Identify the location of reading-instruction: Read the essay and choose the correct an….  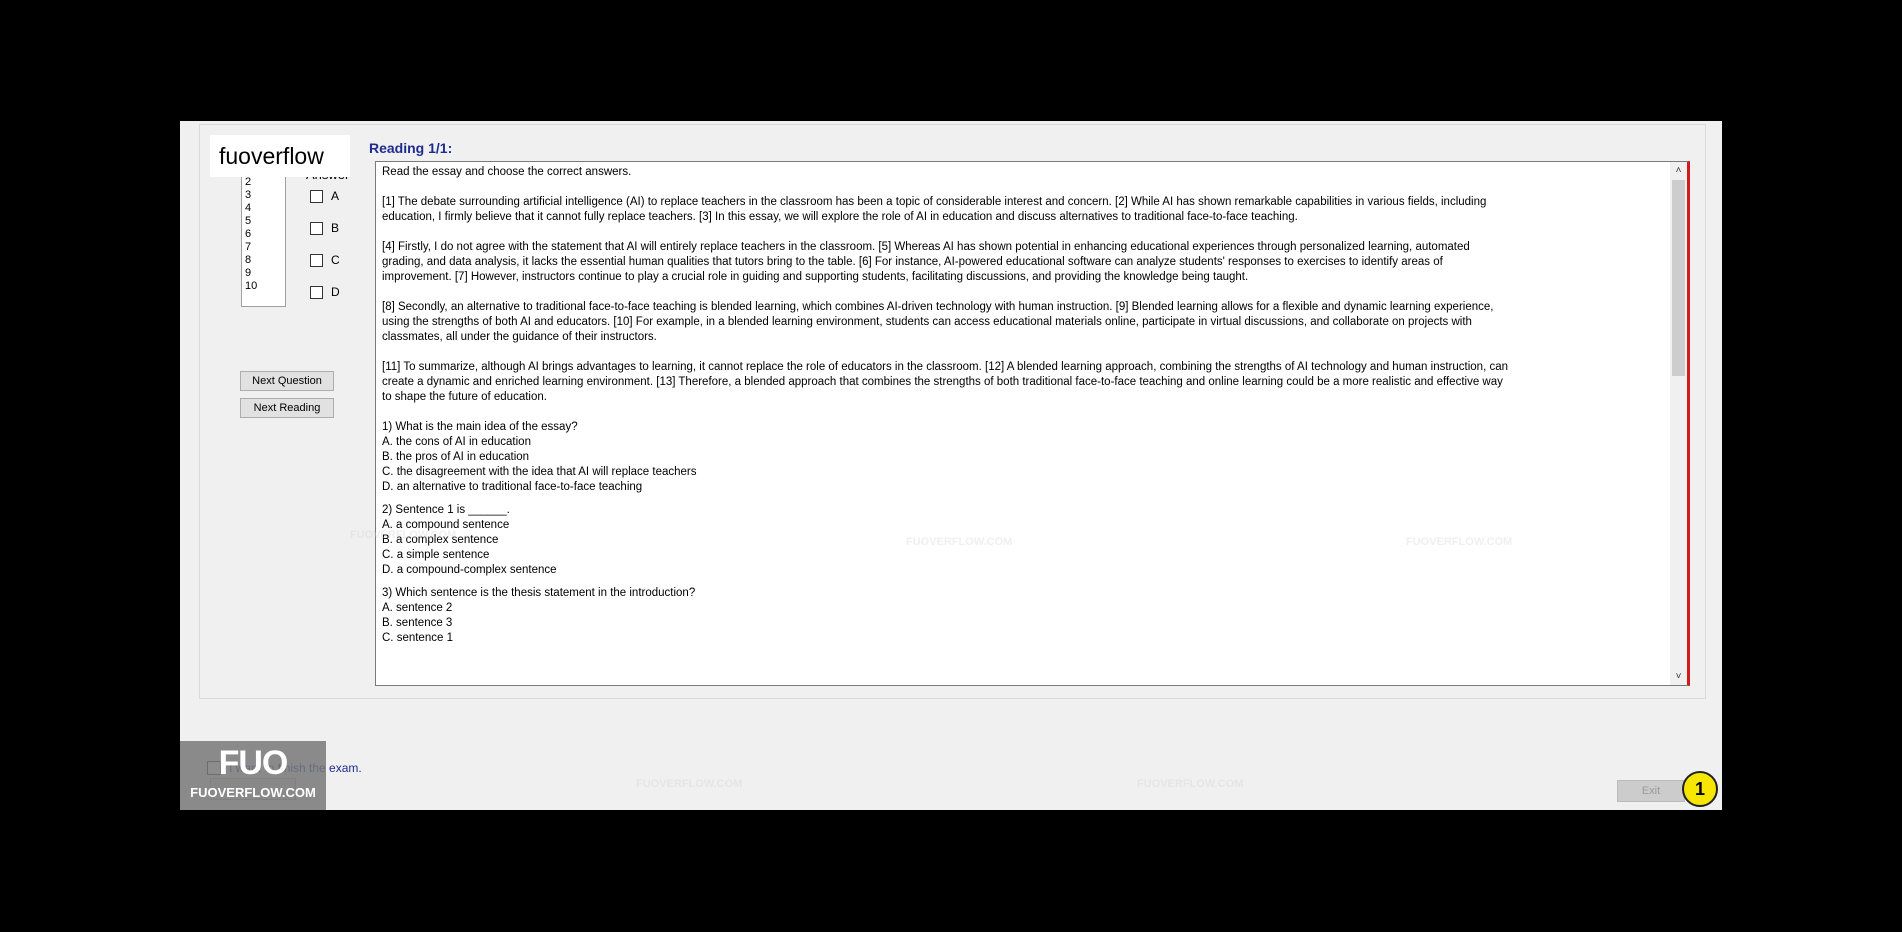
(507, 172).